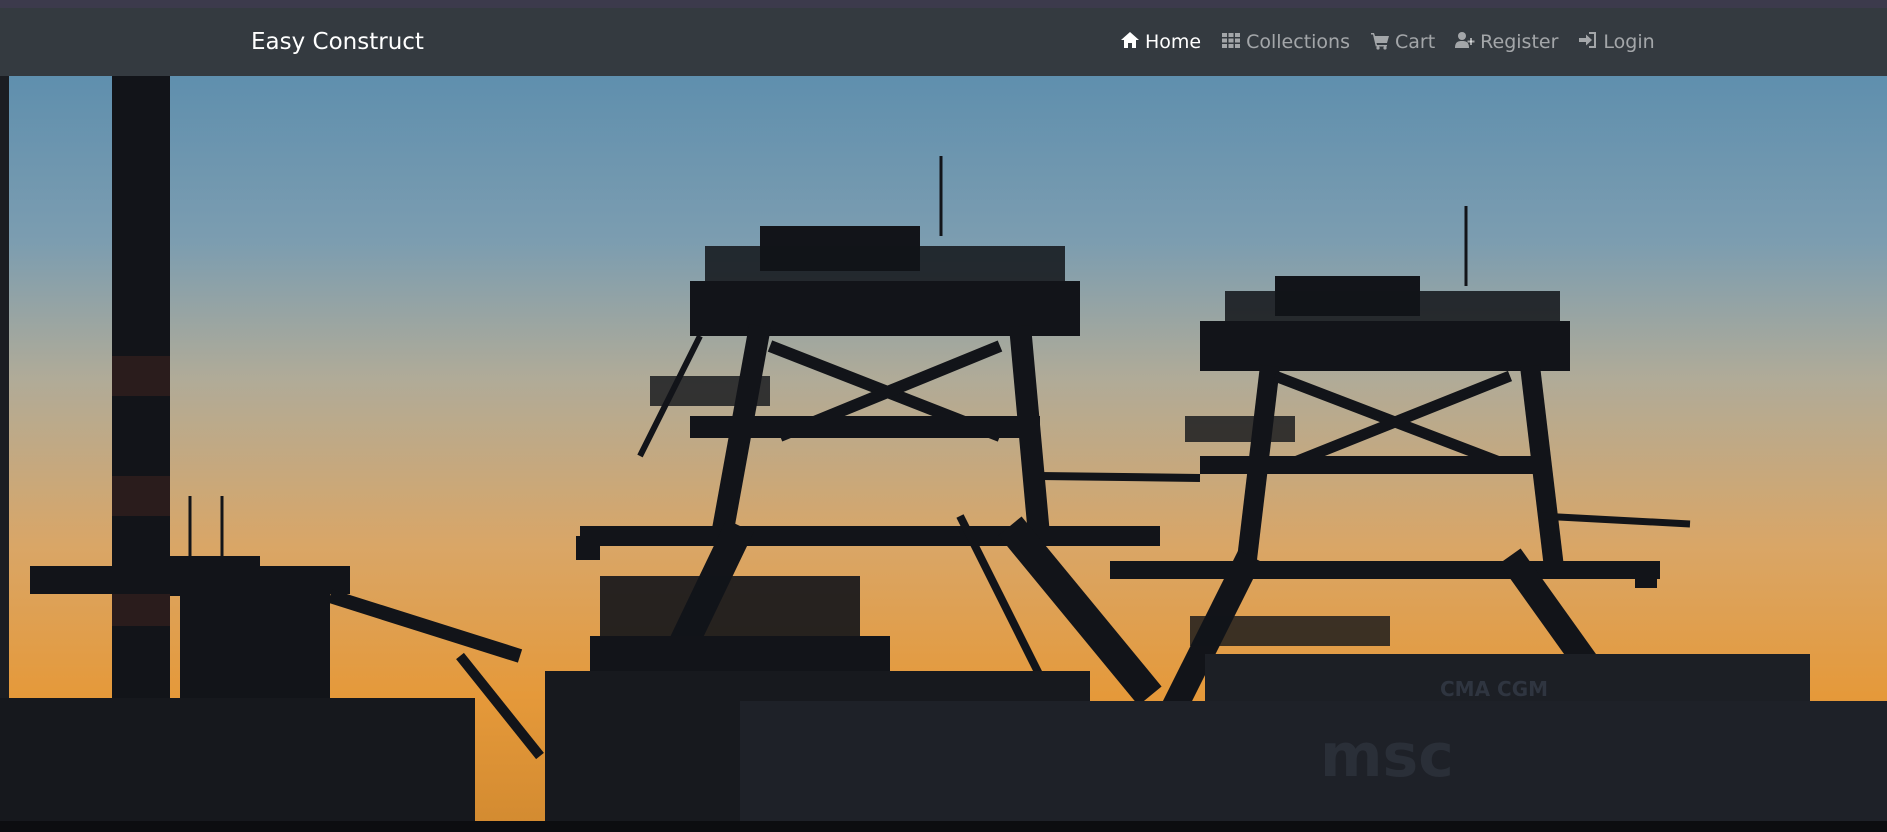 Image resolution: width=1887 pixels, height=832 pixels. I want to click on sign-in-icon, so click(1590, 42).